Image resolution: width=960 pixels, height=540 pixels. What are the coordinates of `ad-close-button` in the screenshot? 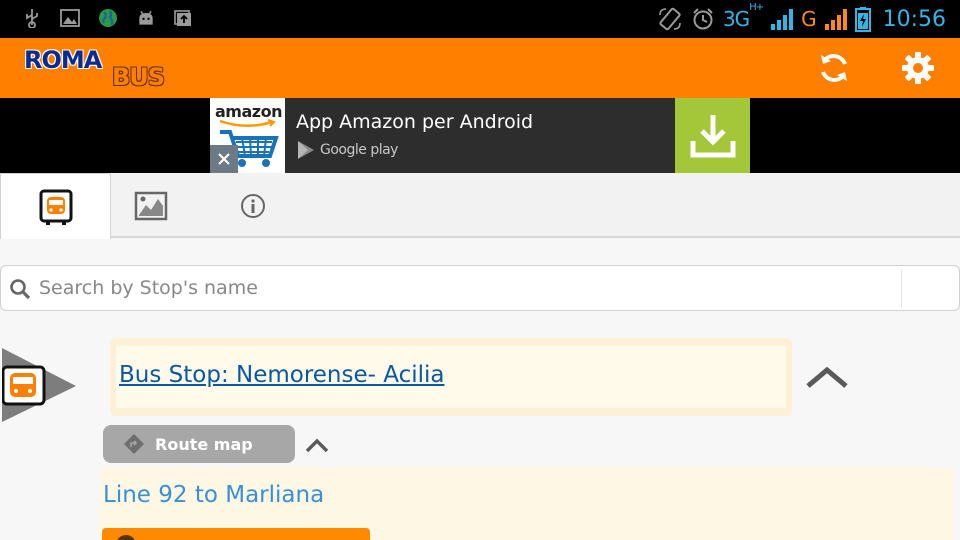 It's located at (224, 159).